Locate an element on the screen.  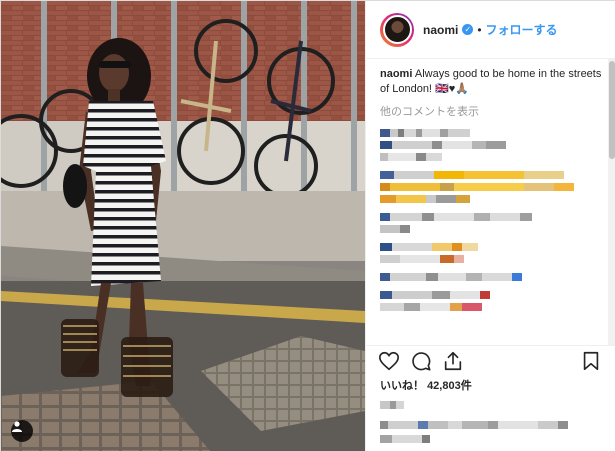
avatar-story-ring is located at coordinates (397, 29).